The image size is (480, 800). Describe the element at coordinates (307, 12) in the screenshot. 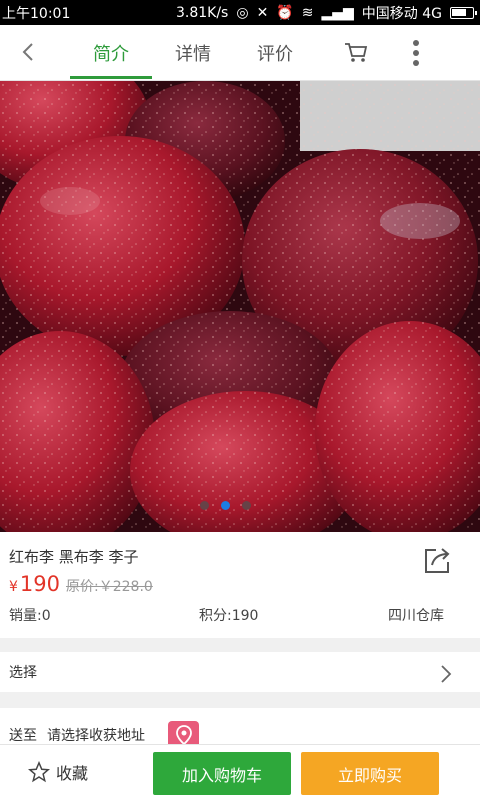

I see `wifi-icon: ≋` at that location.